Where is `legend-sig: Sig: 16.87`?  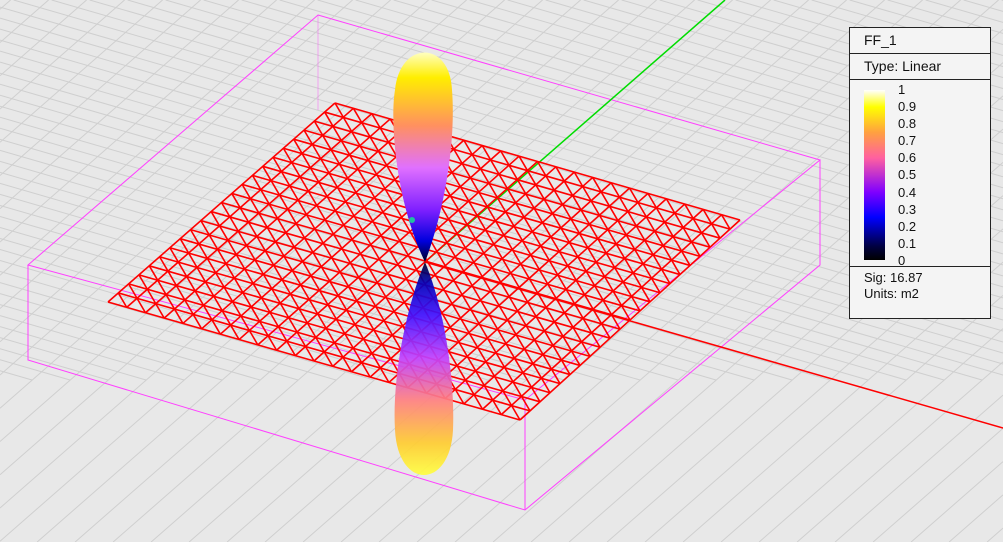
legend-sig: Sig: 16.87 is located at coordinates (893, 277).